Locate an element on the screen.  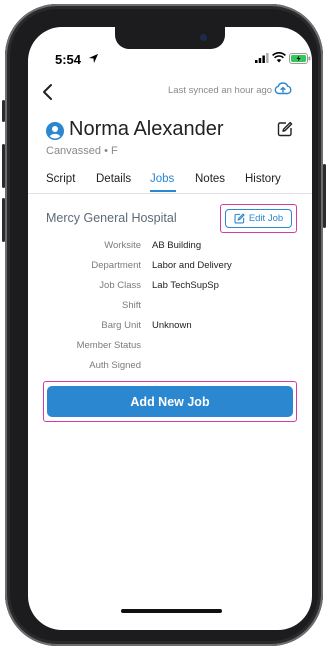
location-arrow-icon is located at coordinates (93, 58).